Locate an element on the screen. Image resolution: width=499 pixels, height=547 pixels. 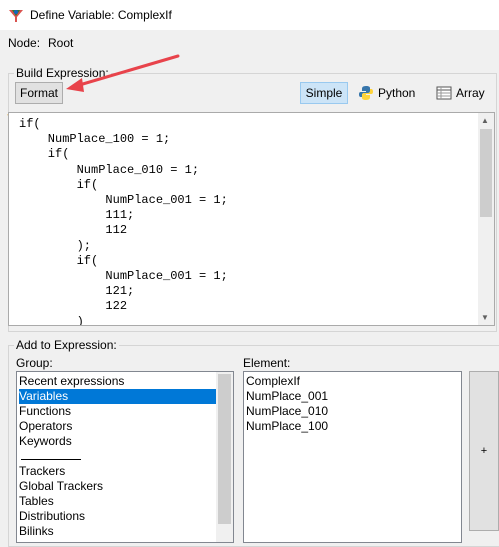
node-value: Root is located at coordinates (61, 43).